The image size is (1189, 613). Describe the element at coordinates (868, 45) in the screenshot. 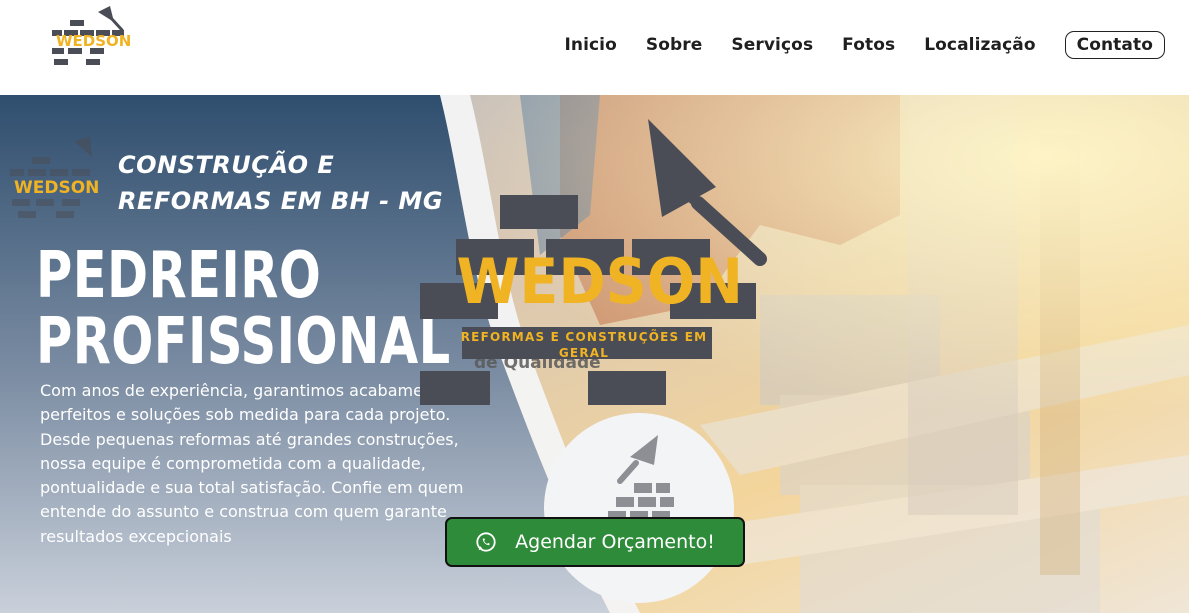

I see `nav-fotos: Fotos` at that location.